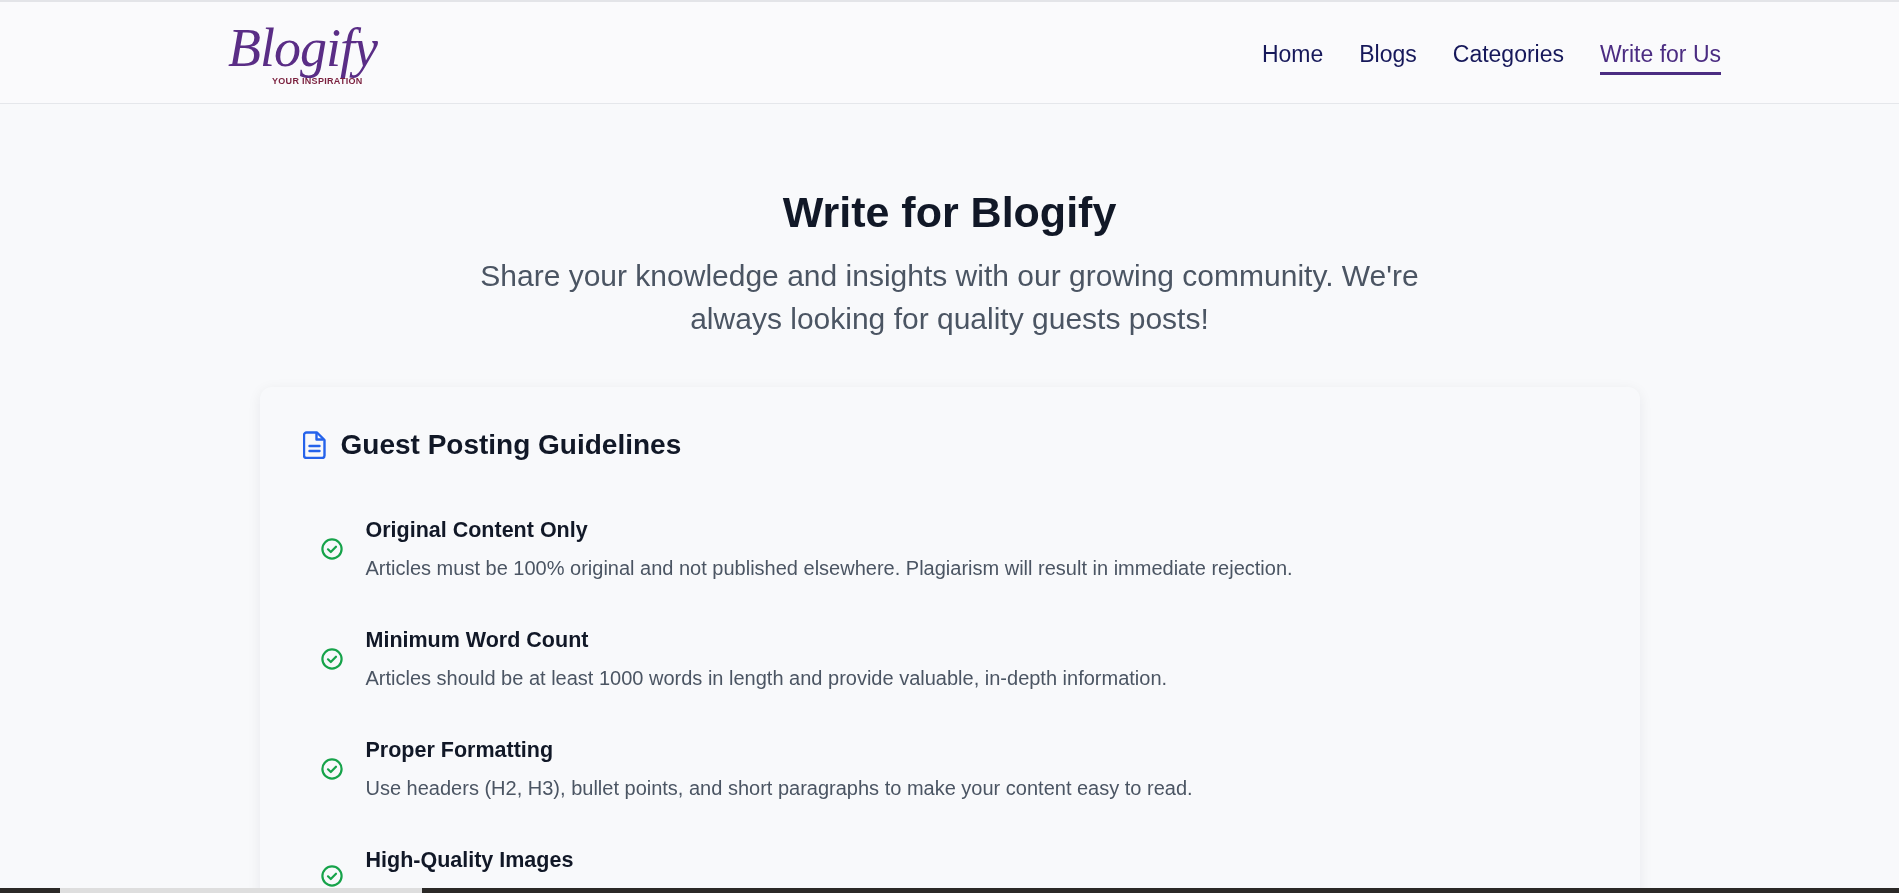 The image size is (1899, 893). Describe the element at coordinates (1292, 57) in the screenshot. I see `nav-link: Home` at that location.